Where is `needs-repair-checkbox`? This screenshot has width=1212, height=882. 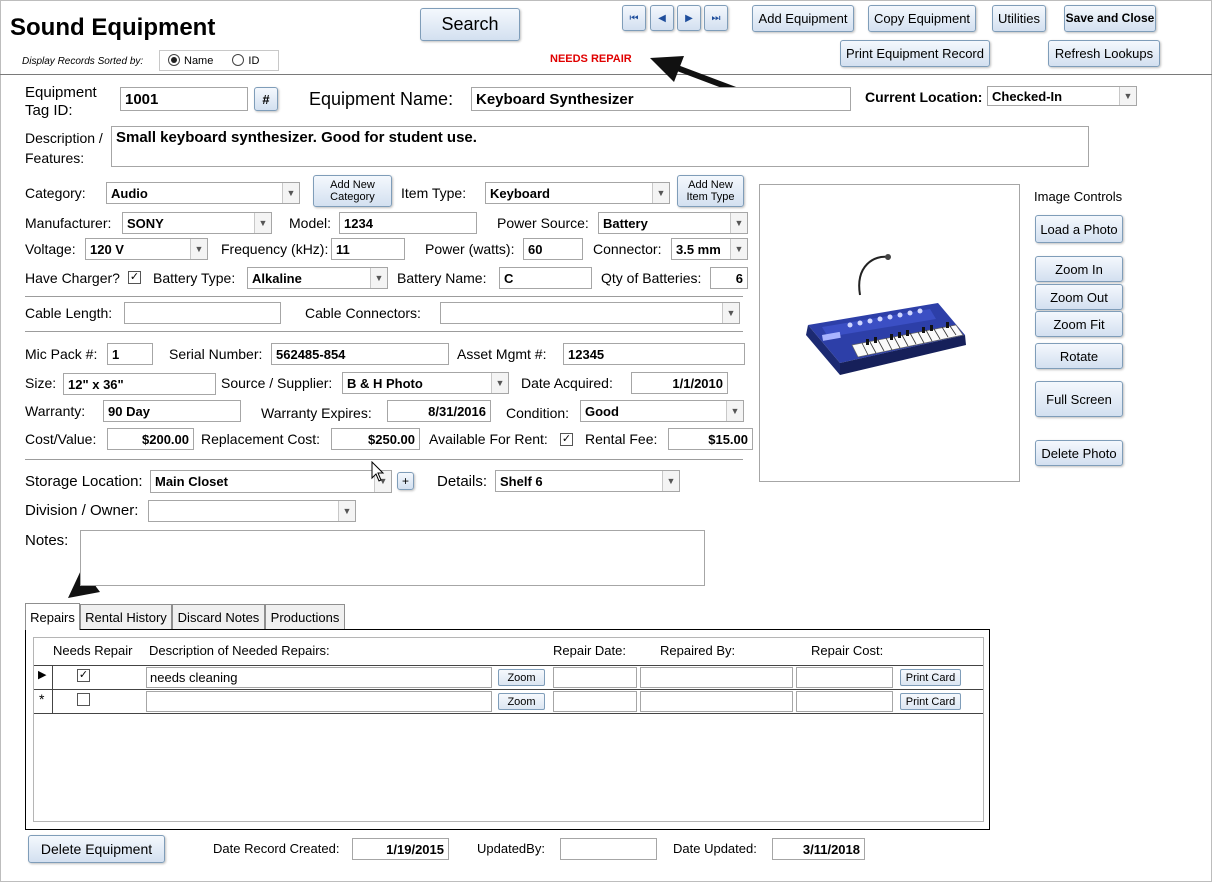
needs-repair-checkbox is located at coordinates (83, 699).